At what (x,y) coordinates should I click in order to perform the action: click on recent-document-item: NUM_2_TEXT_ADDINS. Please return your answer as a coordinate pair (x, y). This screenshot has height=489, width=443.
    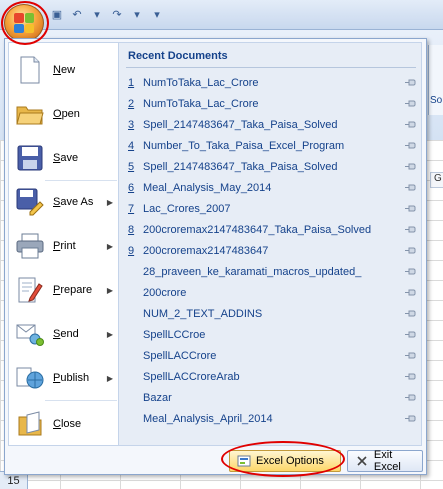
    Looking at the image, I should click on (272, 314).